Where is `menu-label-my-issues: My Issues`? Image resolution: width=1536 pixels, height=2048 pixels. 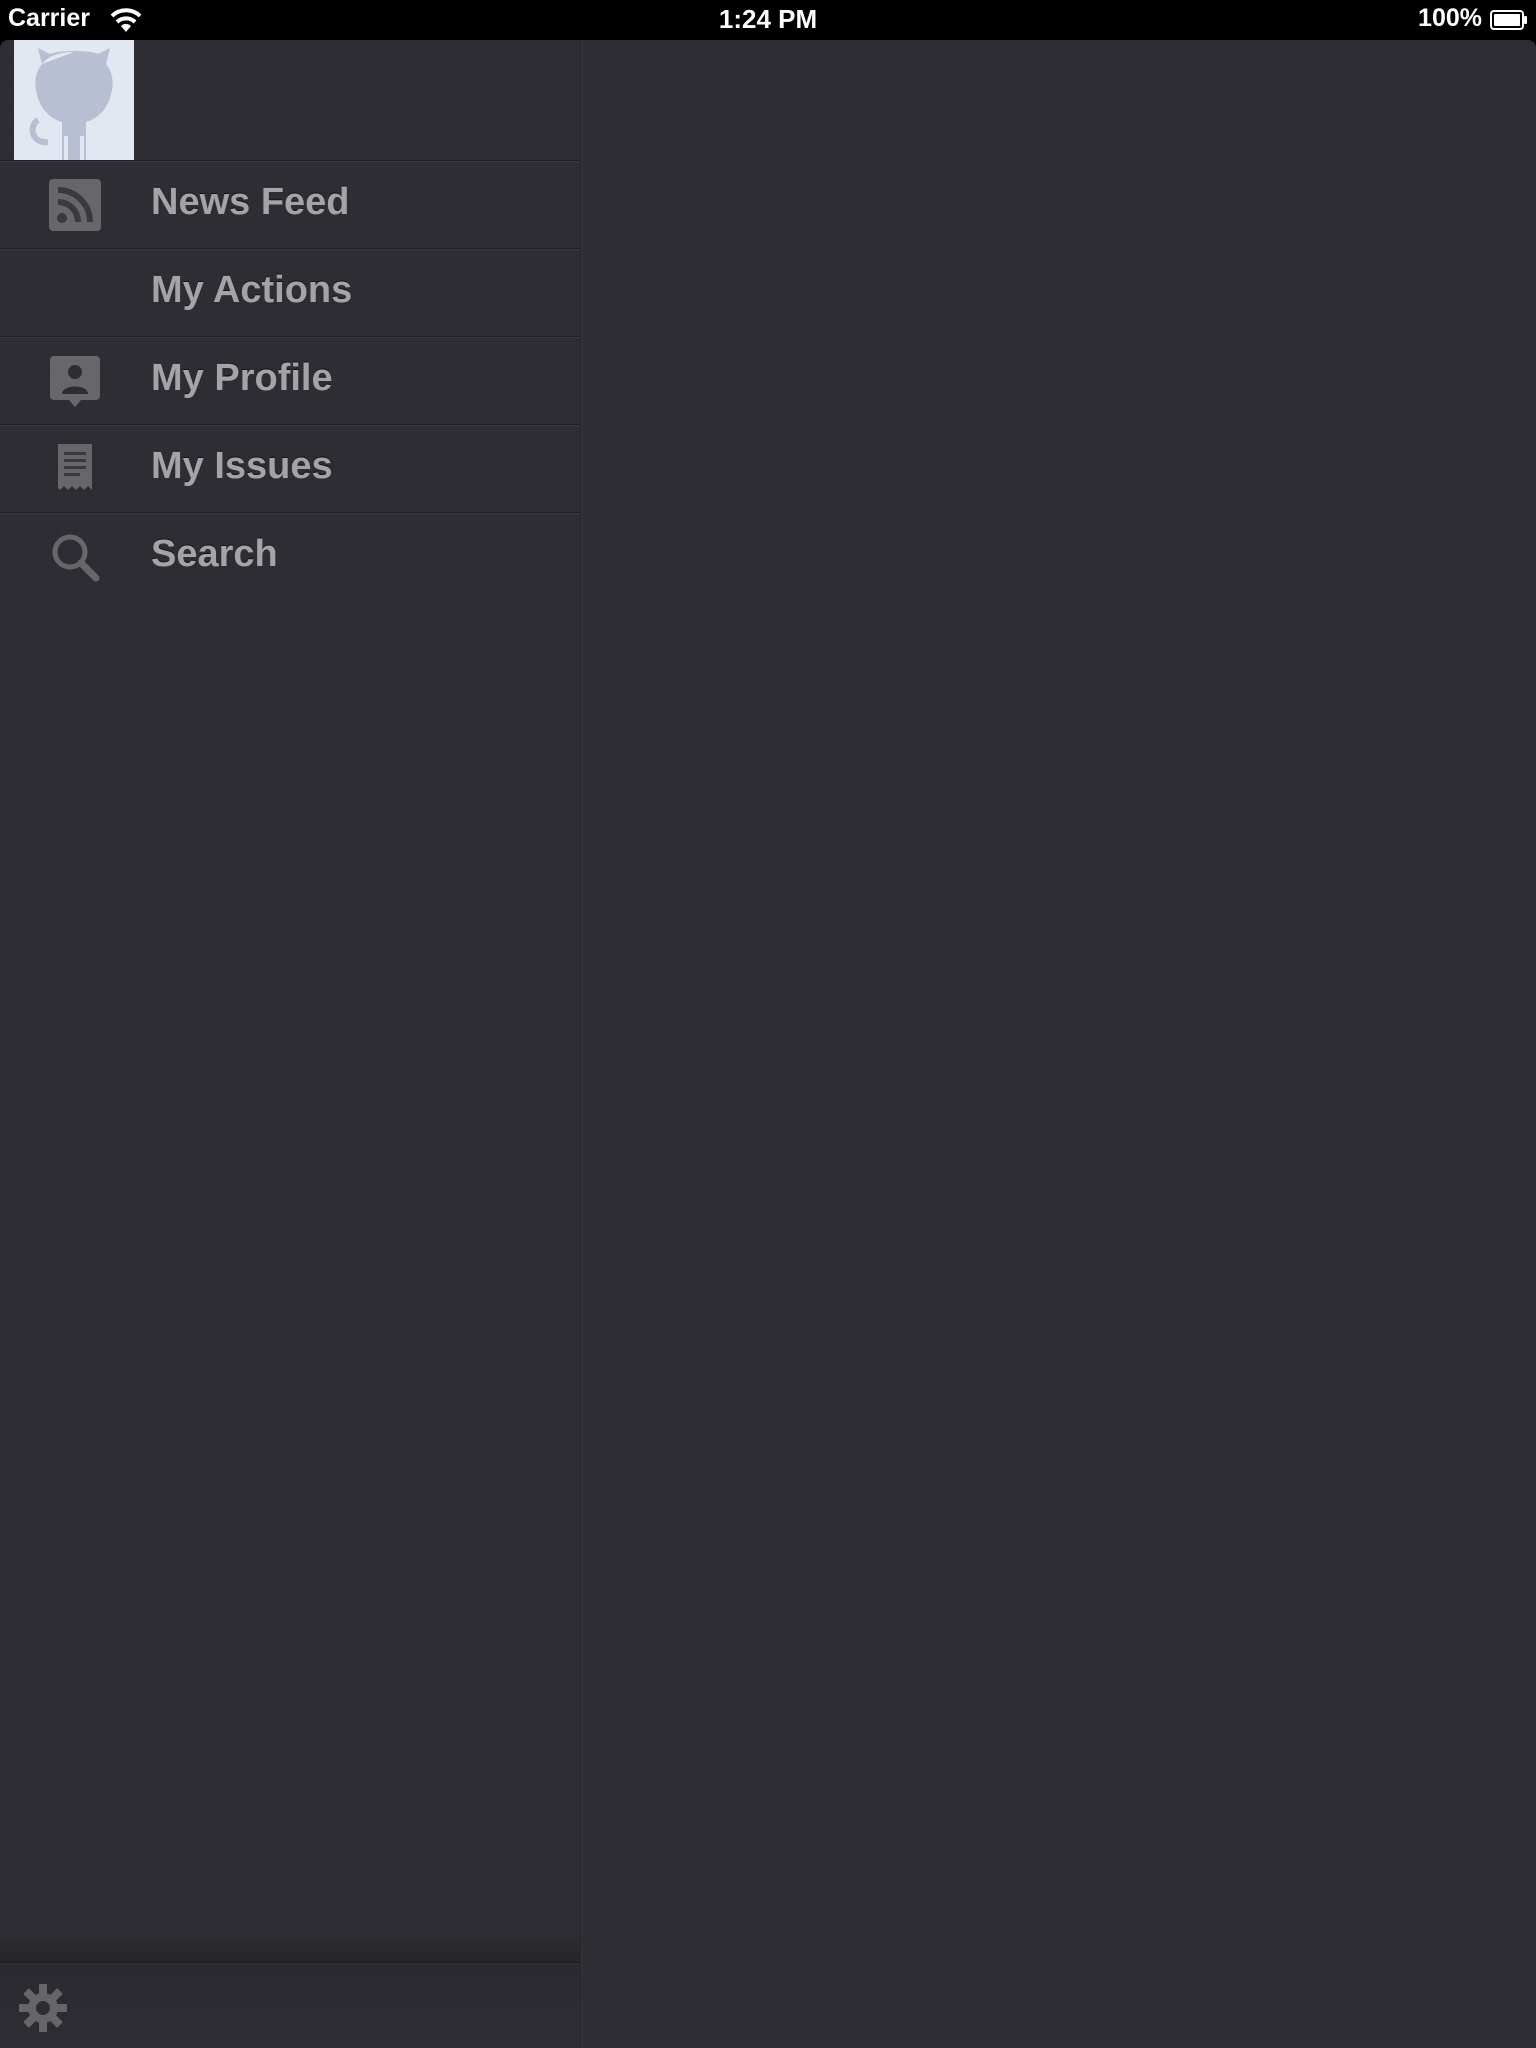 menu-label-my-issues: My Issues is located at coordinates (242, 466).